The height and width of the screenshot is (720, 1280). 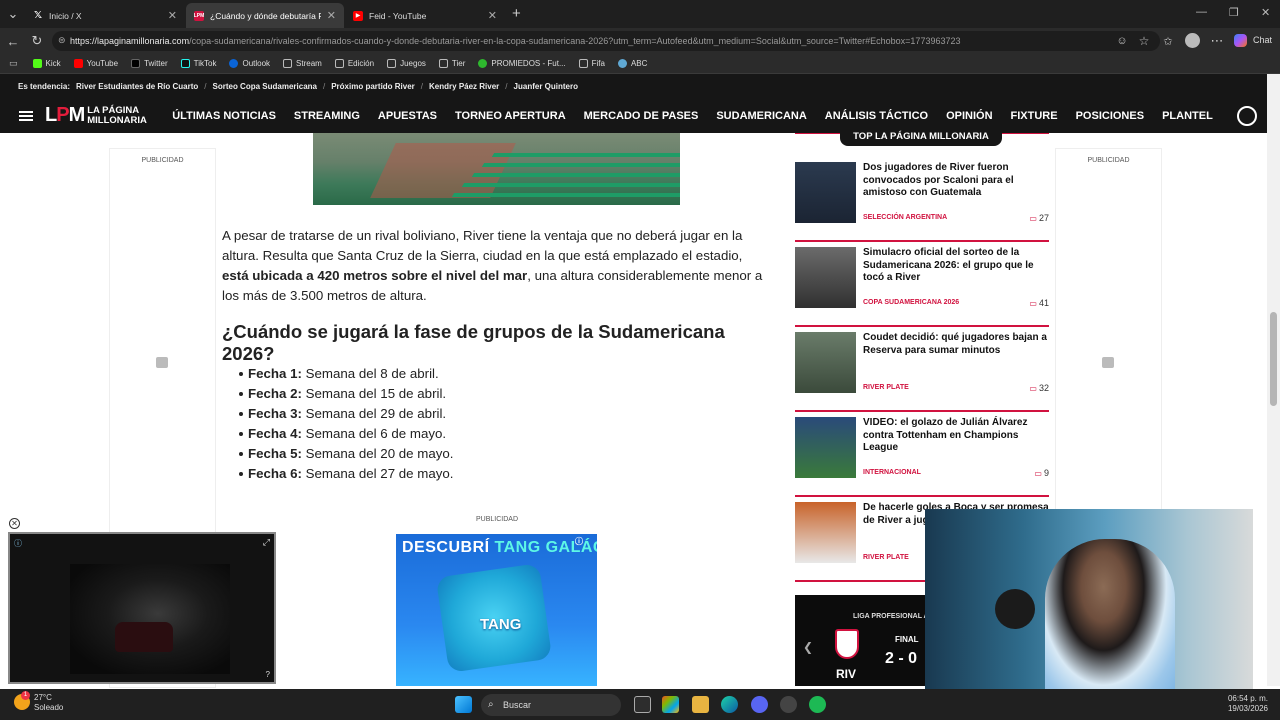 What do you see at coordinates (339, 63) in the screenshot?
I see `folder-icon` at bounding box center [339, 63].